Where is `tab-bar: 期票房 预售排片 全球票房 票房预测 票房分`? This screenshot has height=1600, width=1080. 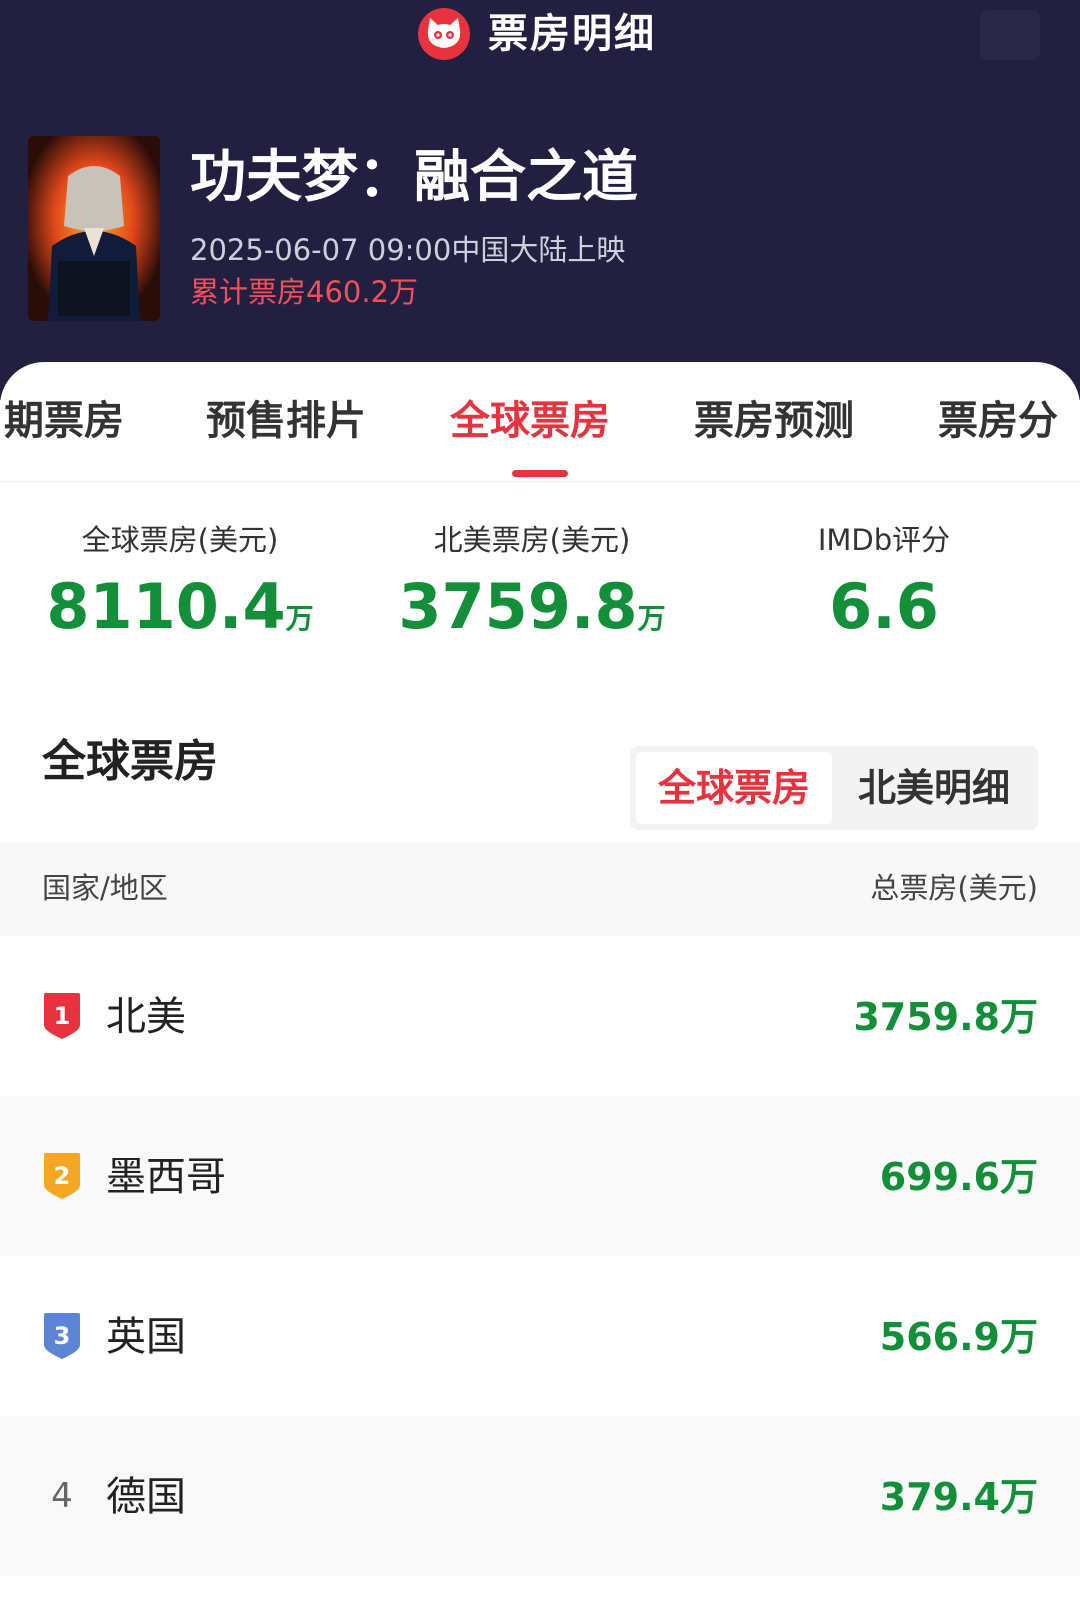 tab-bar: 期票房 预售排片 全球票房 票房预测 票房分 is located at coordinates (540, 422).